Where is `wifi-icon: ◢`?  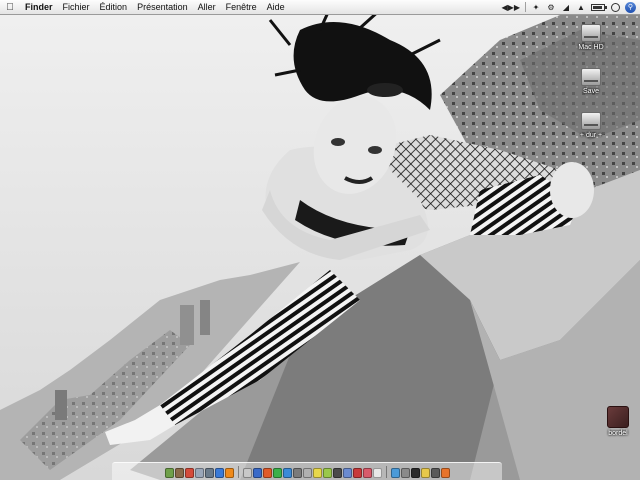
wifi-icon: ◢ is located at coordinates (566, 7).